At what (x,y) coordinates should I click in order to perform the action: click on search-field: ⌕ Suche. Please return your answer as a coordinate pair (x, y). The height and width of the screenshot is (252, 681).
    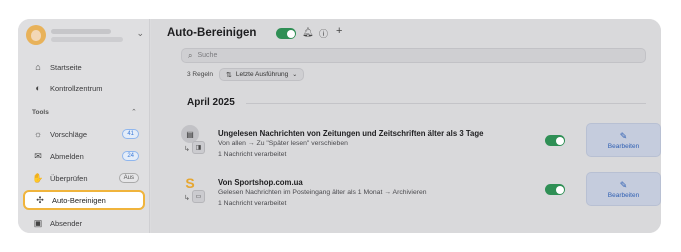
    Looking at the image, I should click on (413, 55).